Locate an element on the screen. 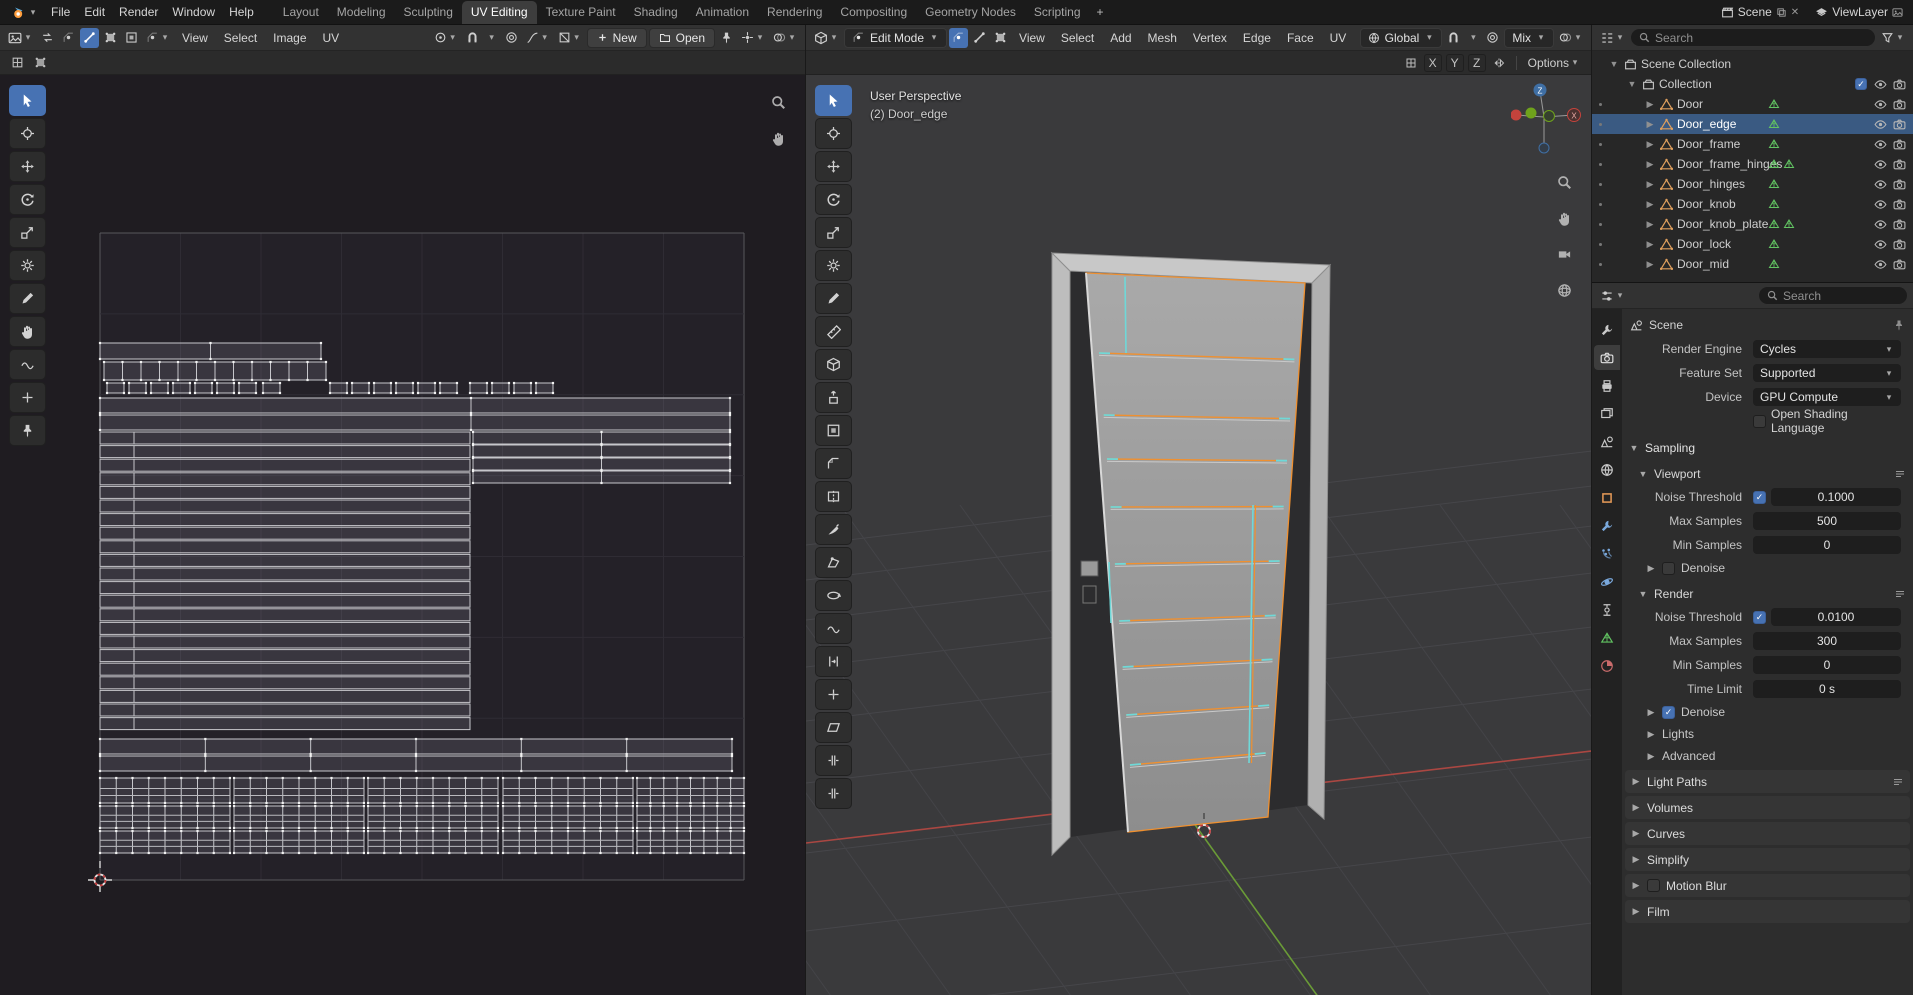  panel-header-render: ▼ Render is located at coordinates (1767, 593).